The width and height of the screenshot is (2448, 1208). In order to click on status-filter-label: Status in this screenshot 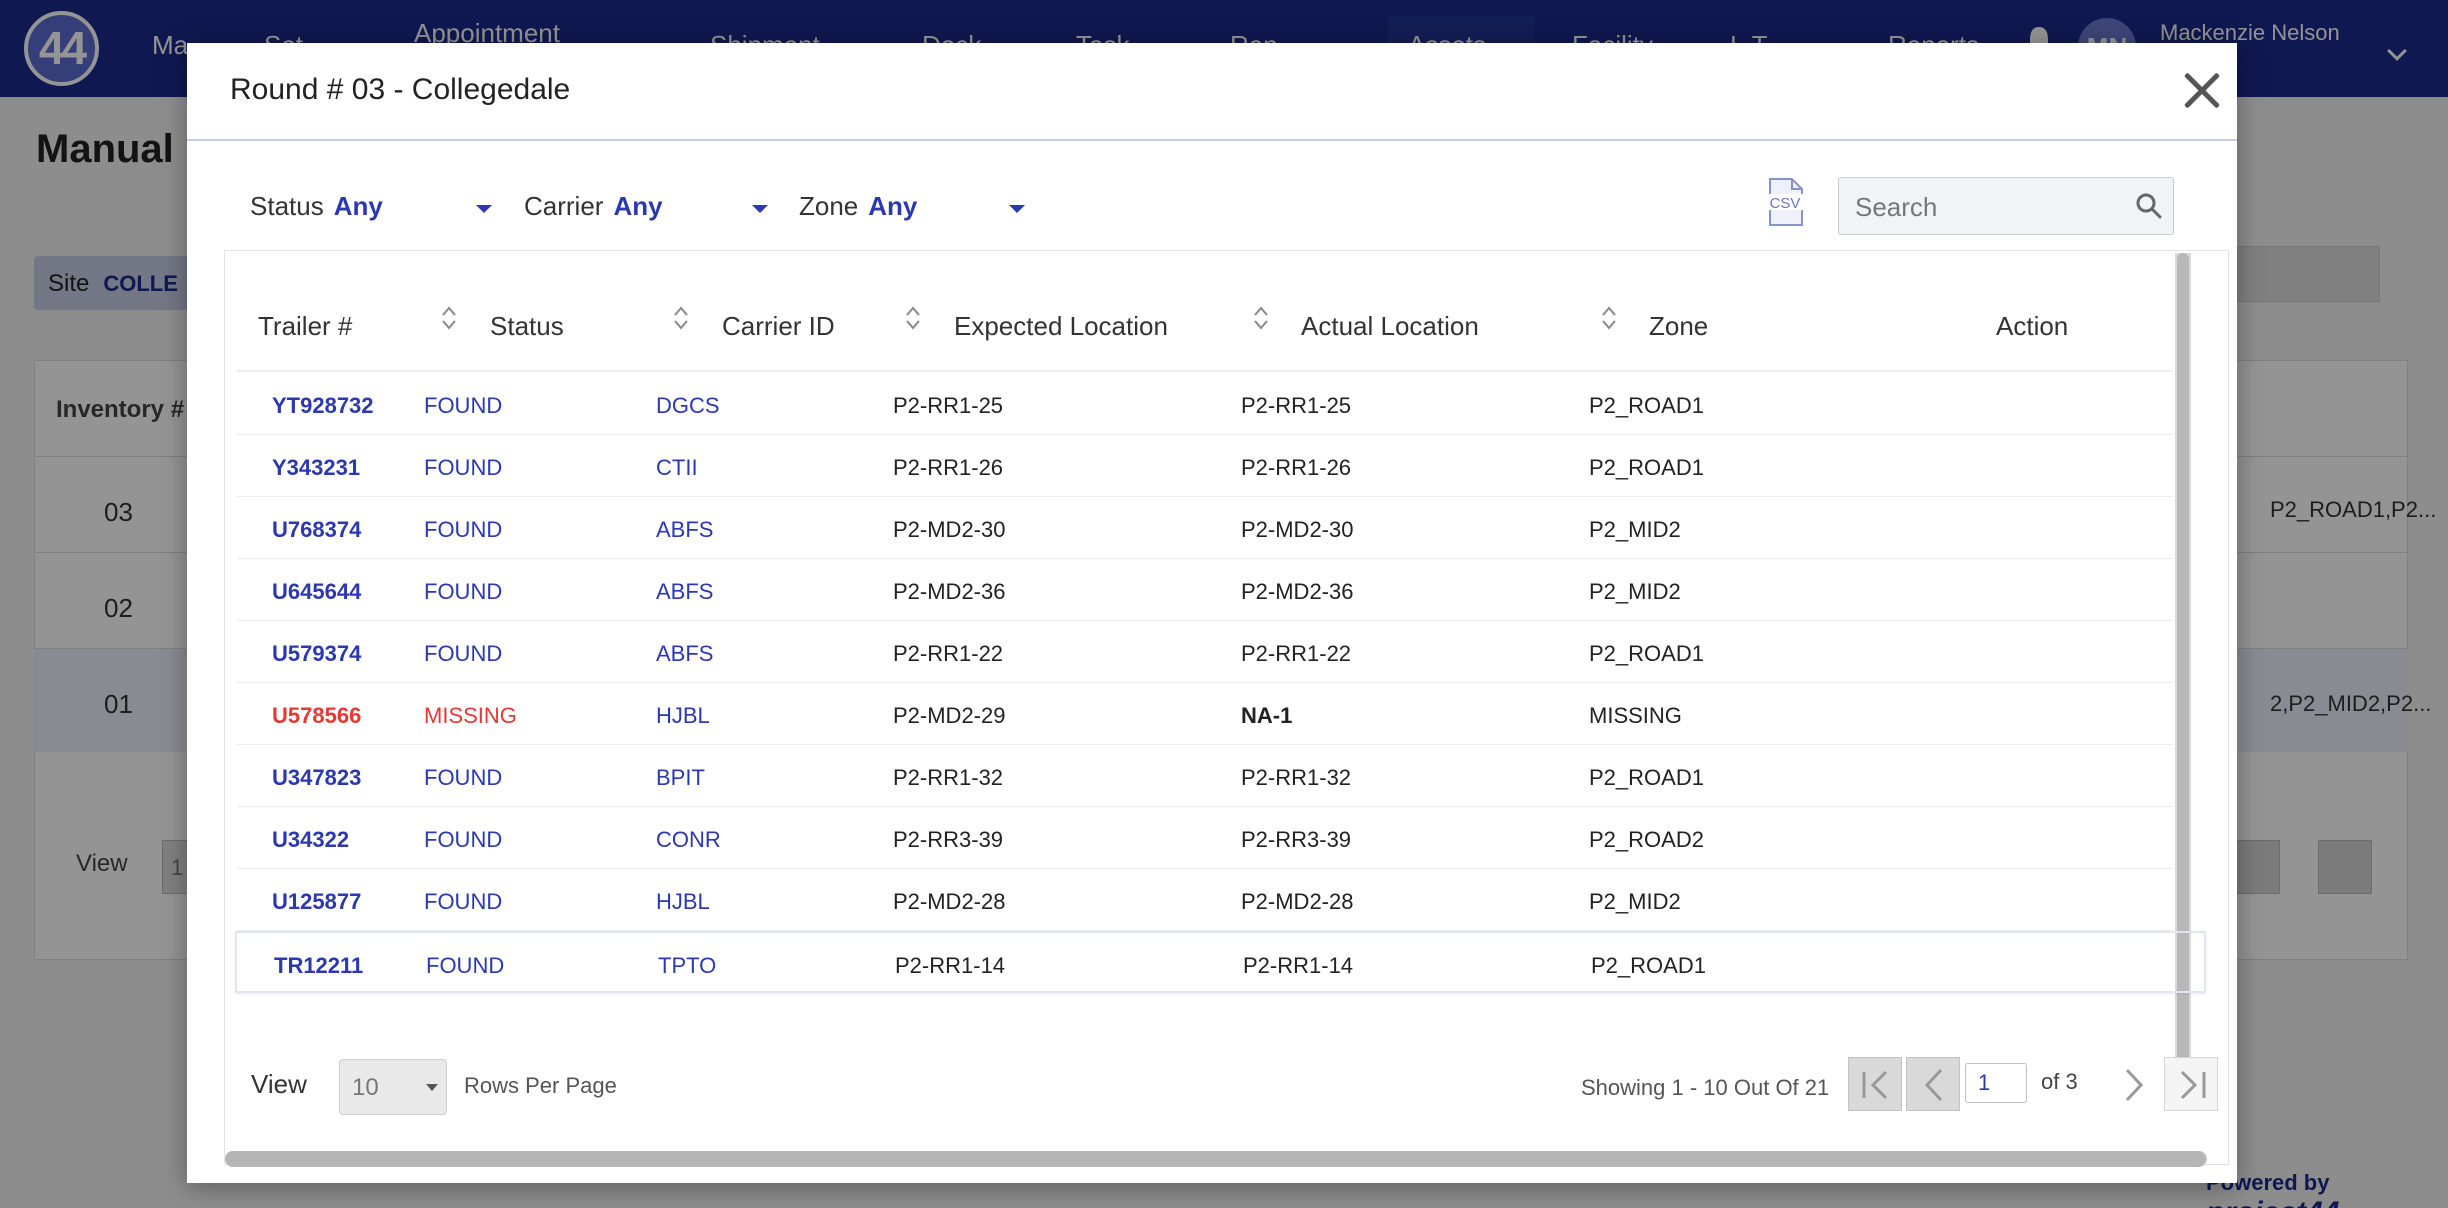, I will do `click(287, 206)`.